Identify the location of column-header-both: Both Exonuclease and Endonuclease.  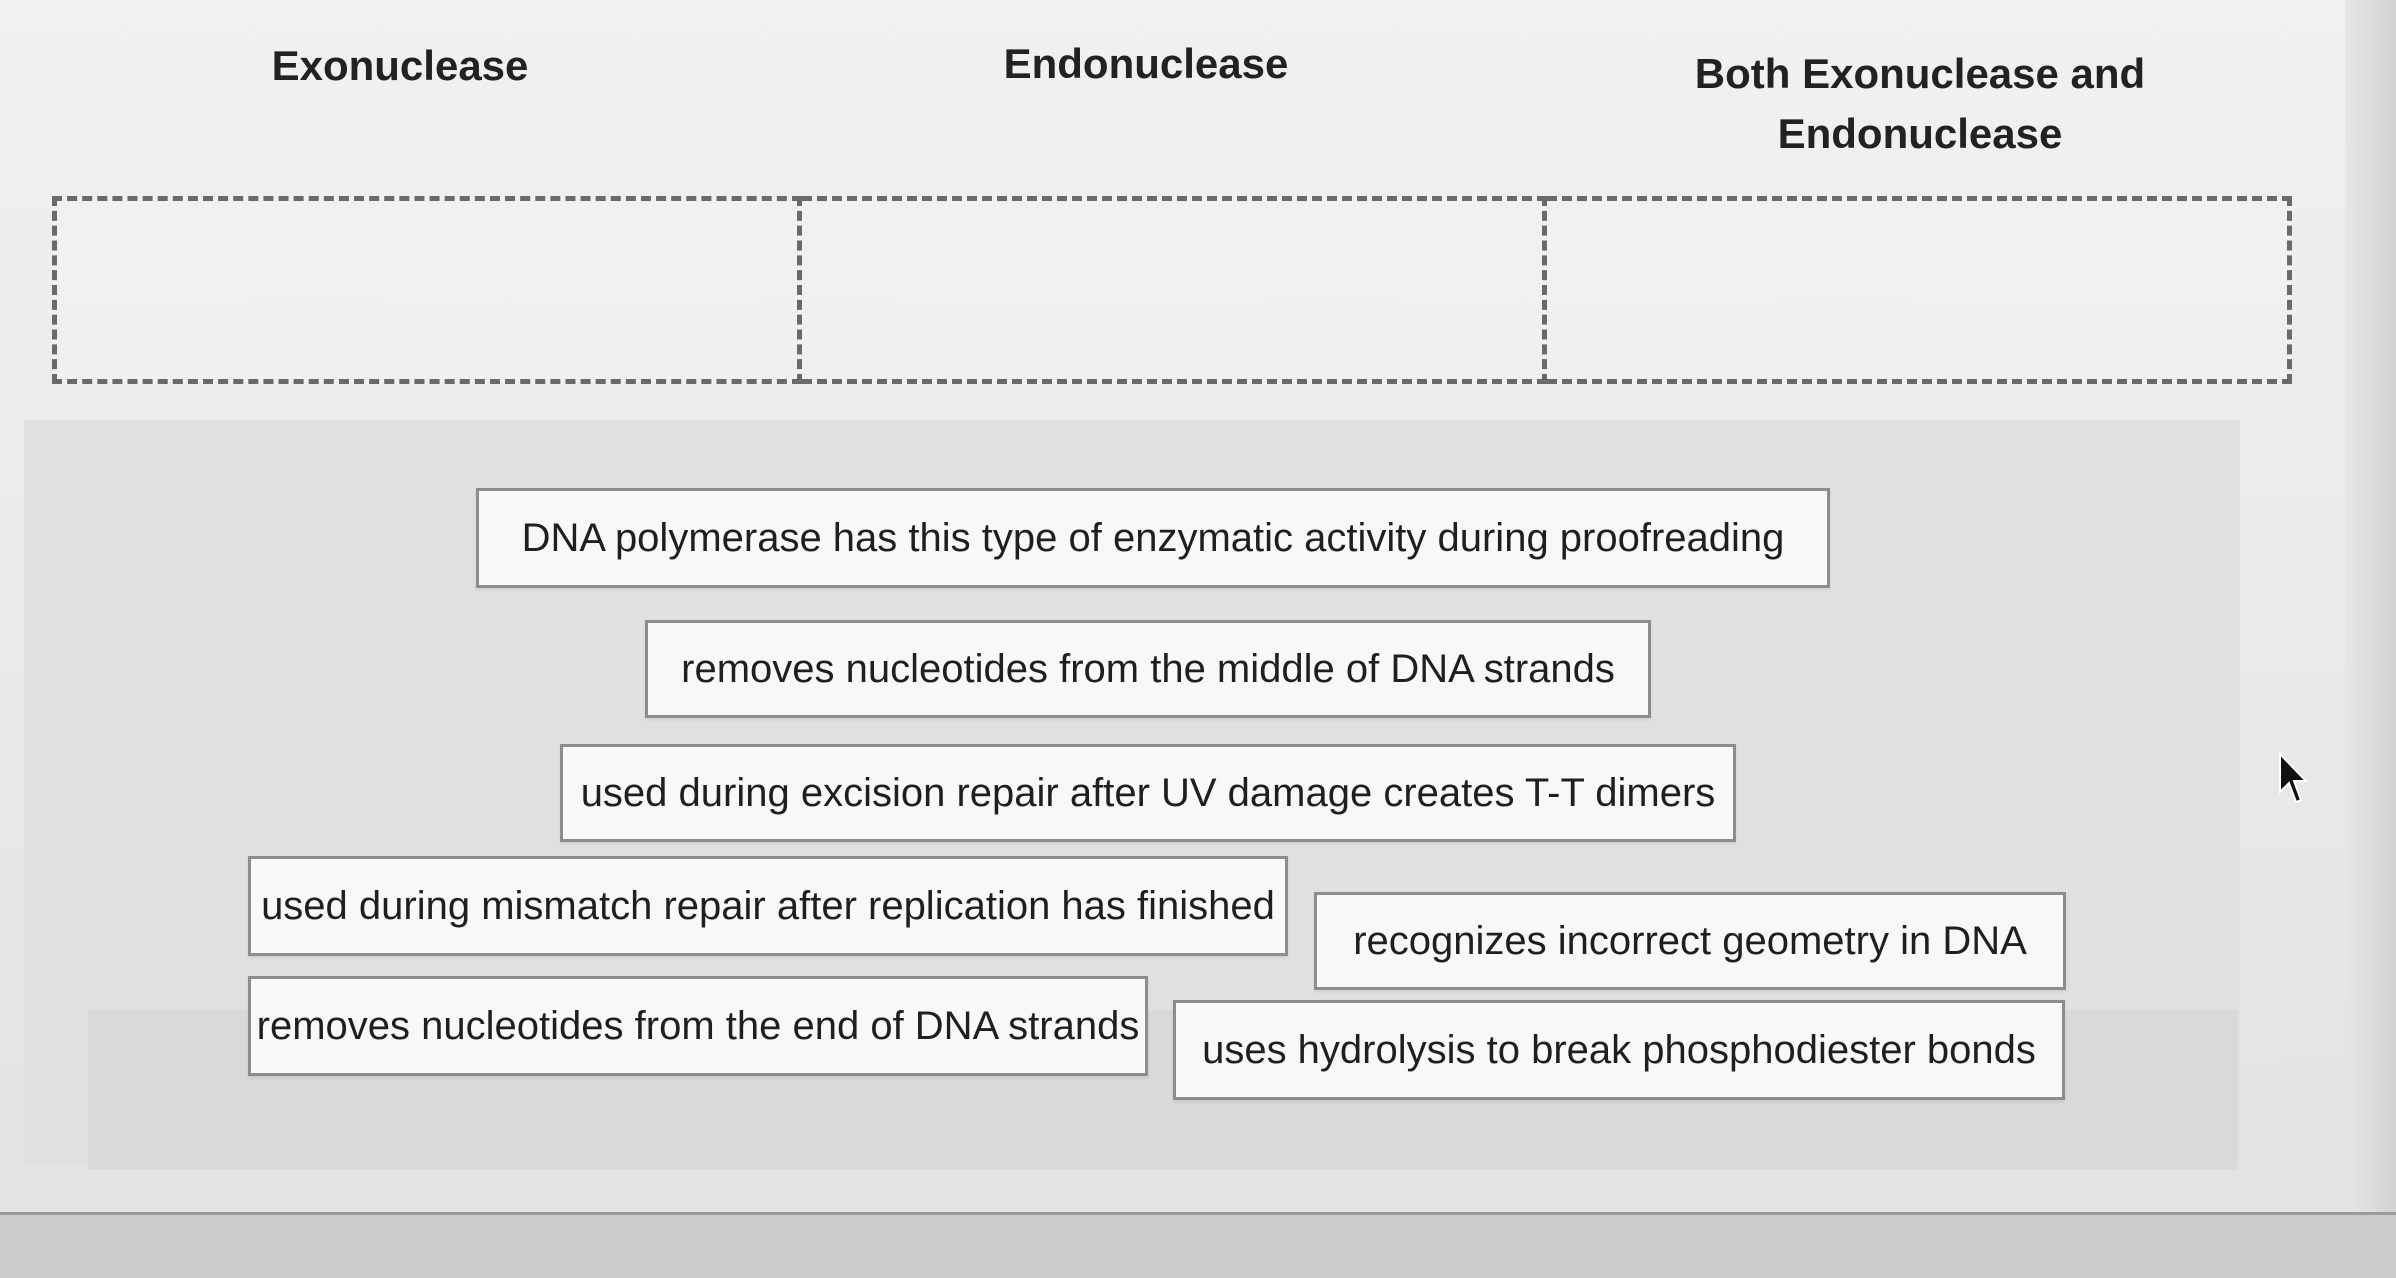
(1920, 104).